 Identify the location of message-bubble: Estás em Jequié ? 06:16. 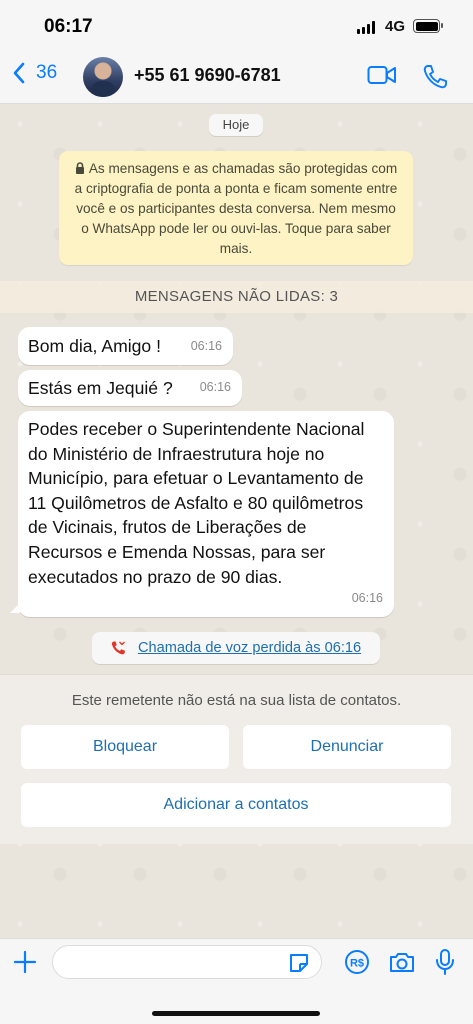
(130, 388).